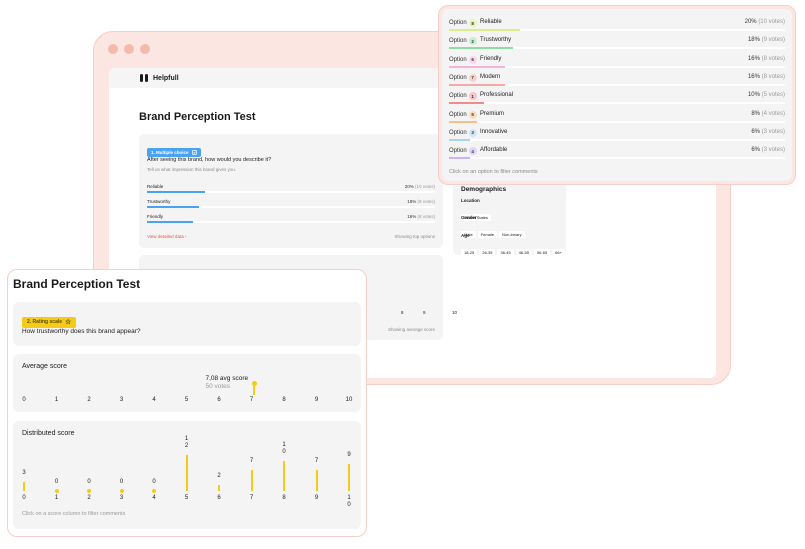 This screenshot has width=805, height=549. I want to click on option-number-badge: 8, so click(472, 23).